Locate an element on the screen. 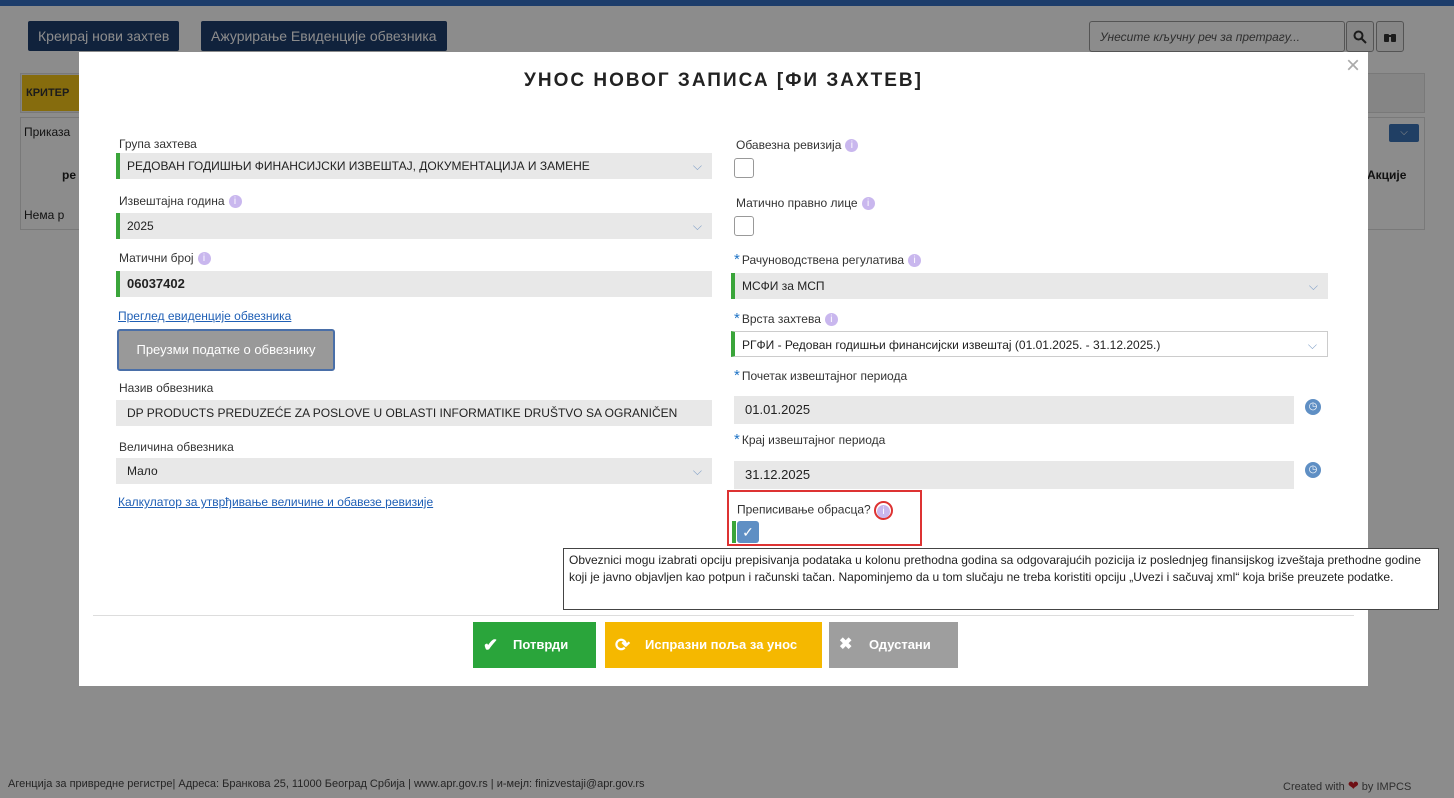  period-end-input: 31.12.2025 is located at coordinates (1014, 475).